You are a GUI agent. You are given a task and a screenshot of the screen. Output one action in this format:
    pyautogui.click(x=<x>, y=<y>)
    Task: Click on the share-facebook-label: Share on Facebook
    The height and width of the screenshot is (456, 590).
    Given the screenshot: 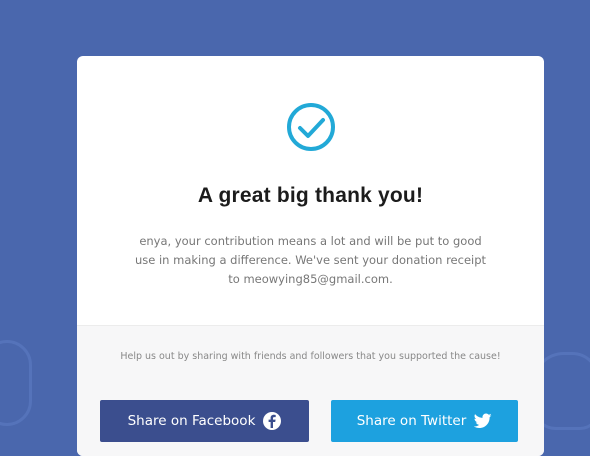 What is the action you would take?
    pyautogui.click(x=191, y=421)
    